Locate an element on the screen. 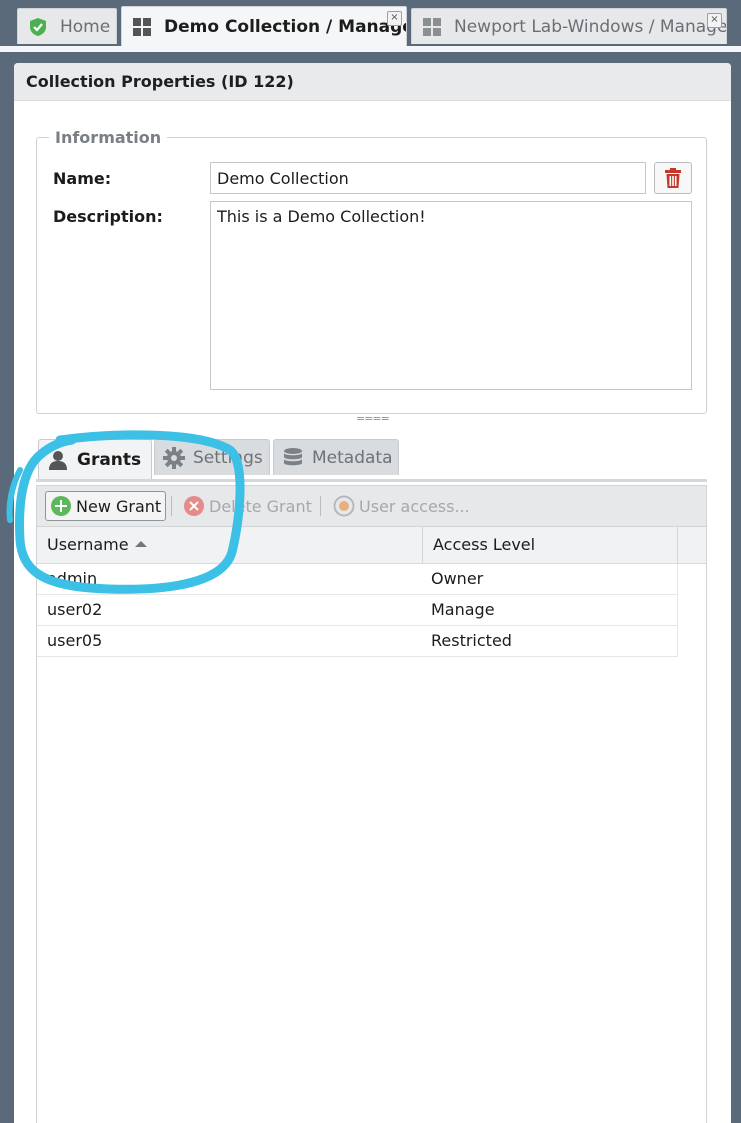 The image size is (741, 1123). delete-grant-label: Delete Grant is located at coordinates (260, 506).